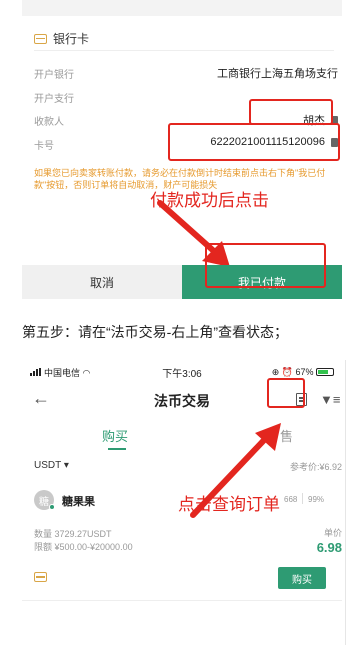 This screenshot has width=360, height=645. Describe the element at coordinates (155, 332) in the screenshot. I see `step-five-text: 第五步：请在“法币交易-右上角”查看状态；` at that location.